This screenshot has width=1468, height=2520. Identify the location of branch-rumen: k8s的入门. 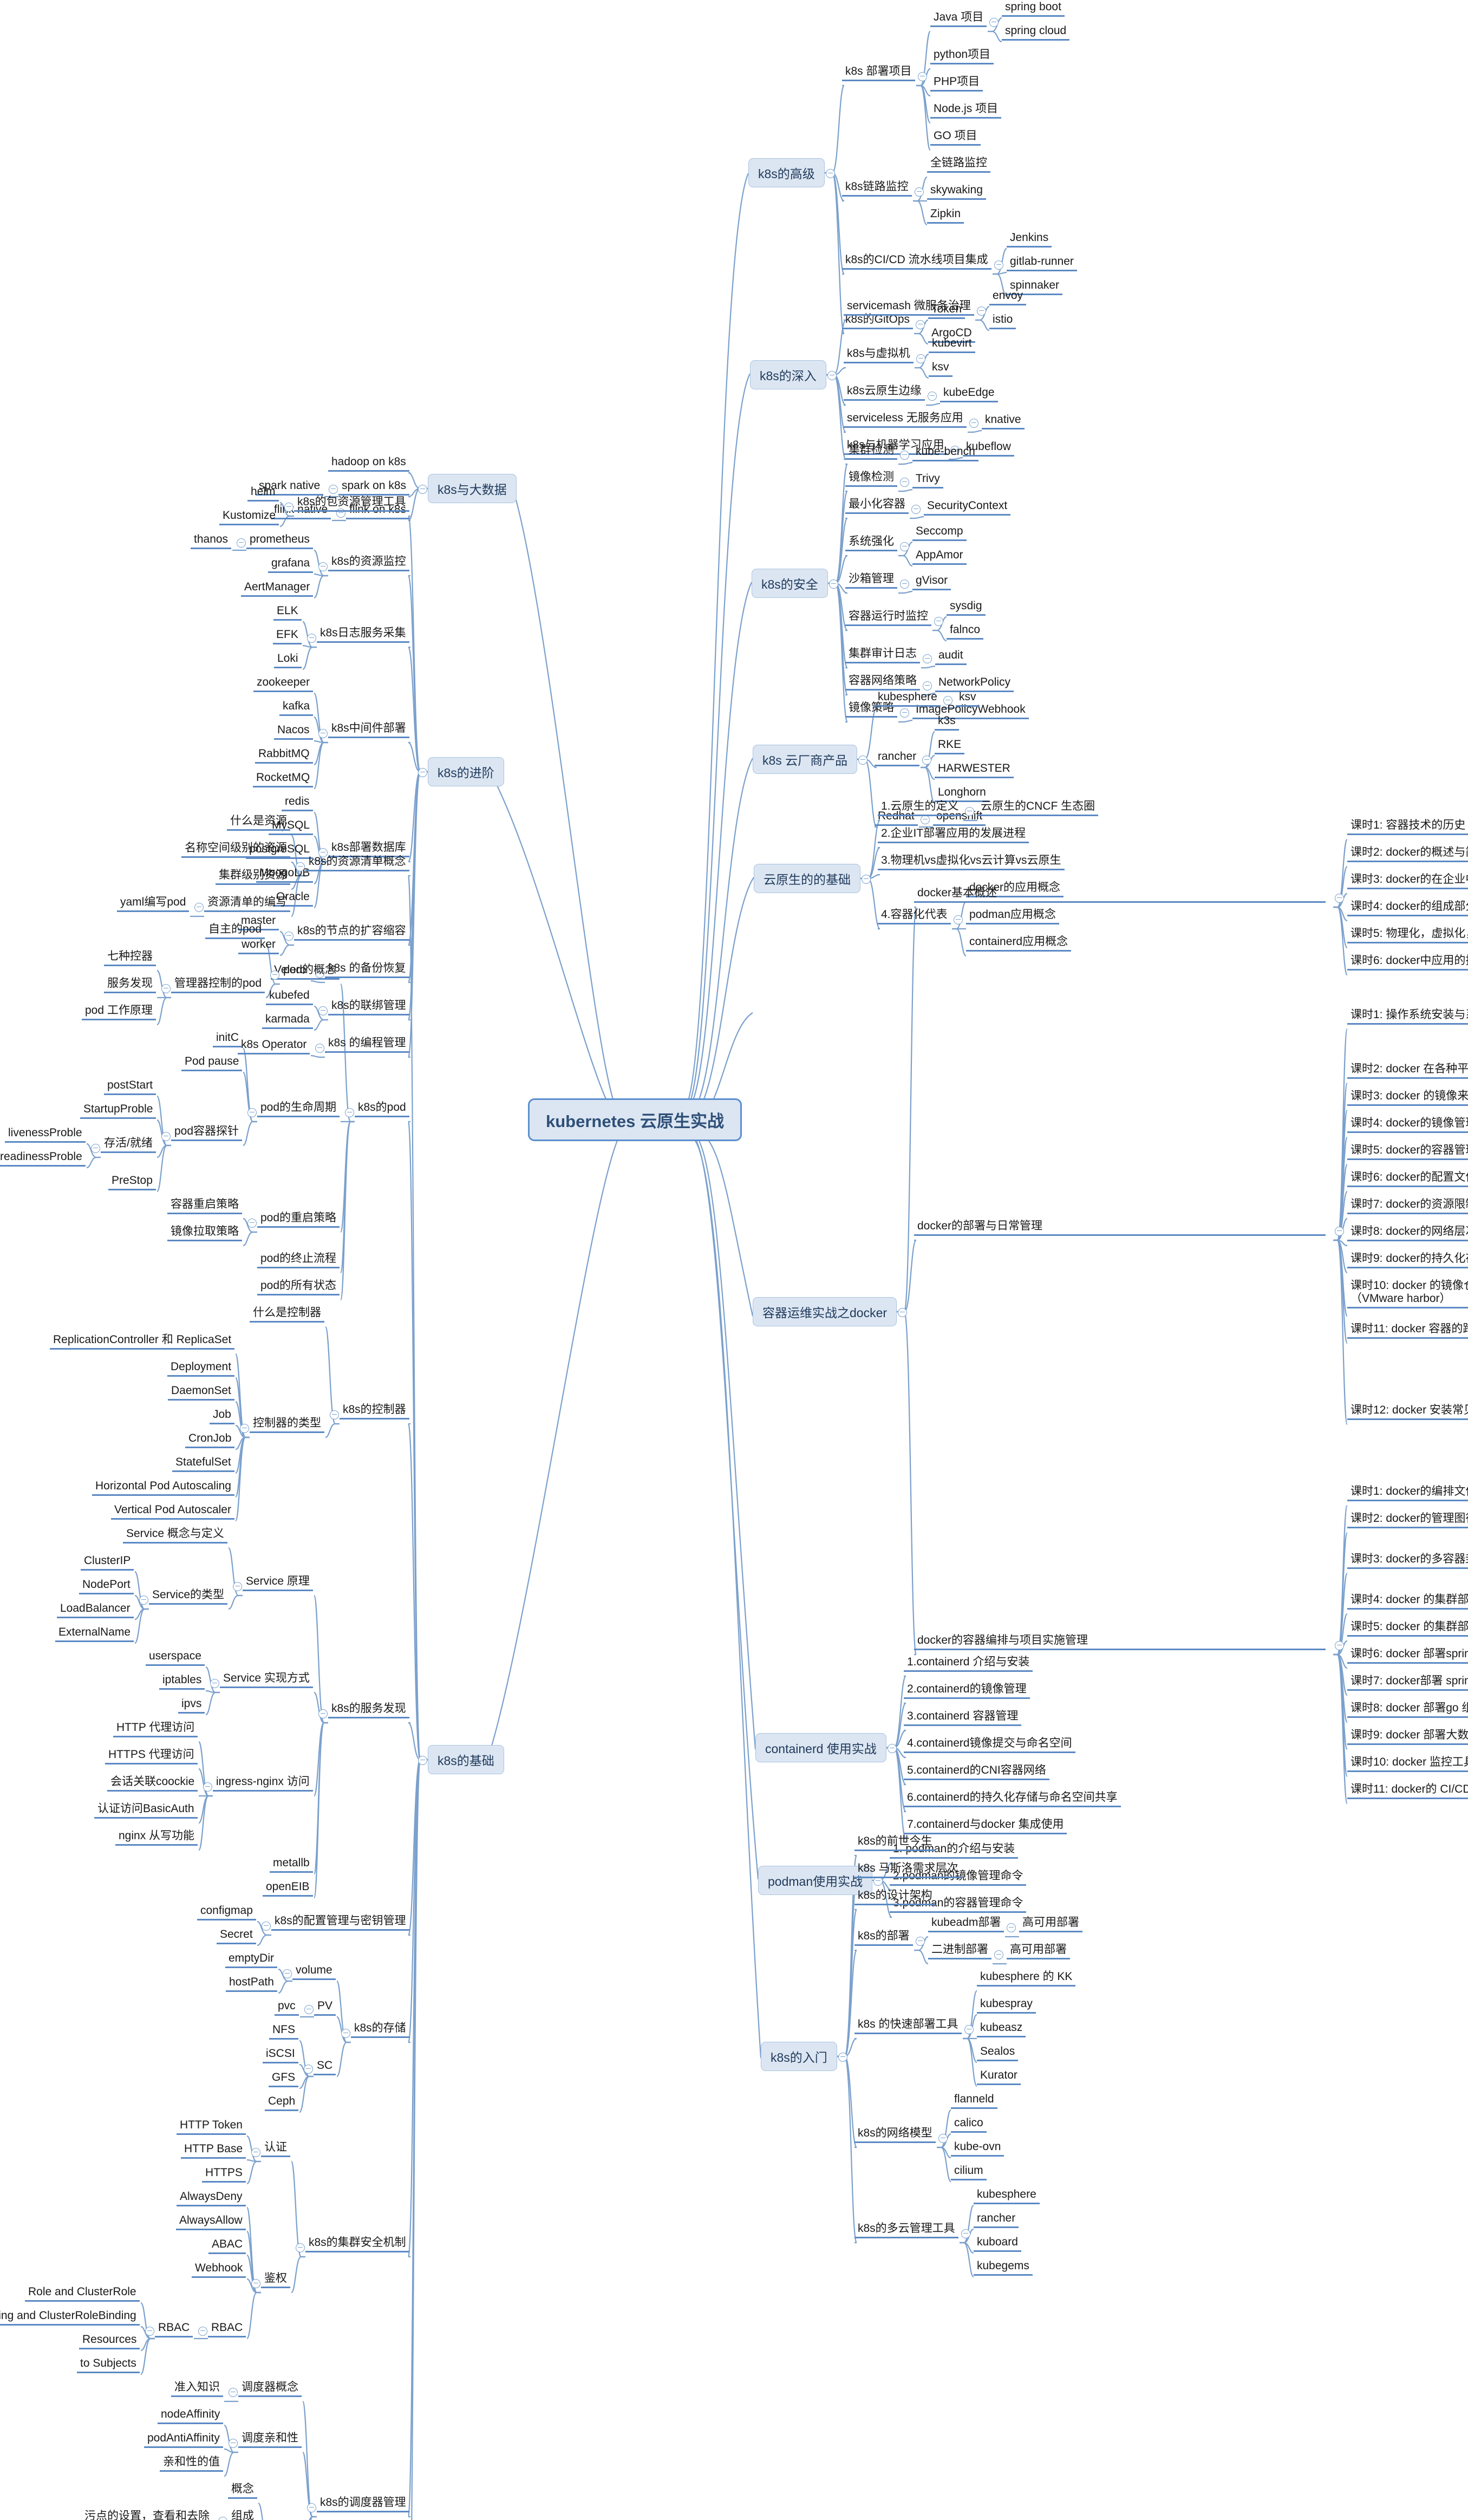
(799, 2056).